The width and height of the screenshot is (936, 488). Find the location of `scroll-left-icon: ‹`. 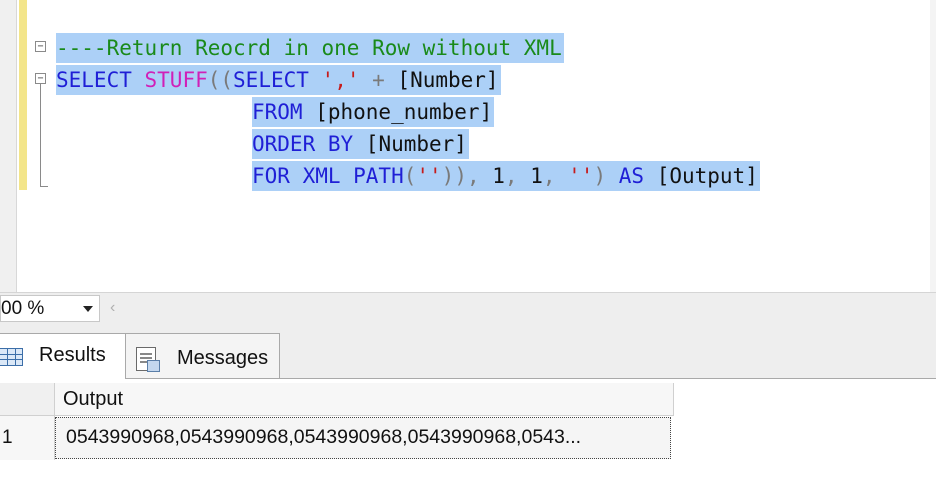

scroll-left-icon: ‹ is located at coordinates (112, 308).